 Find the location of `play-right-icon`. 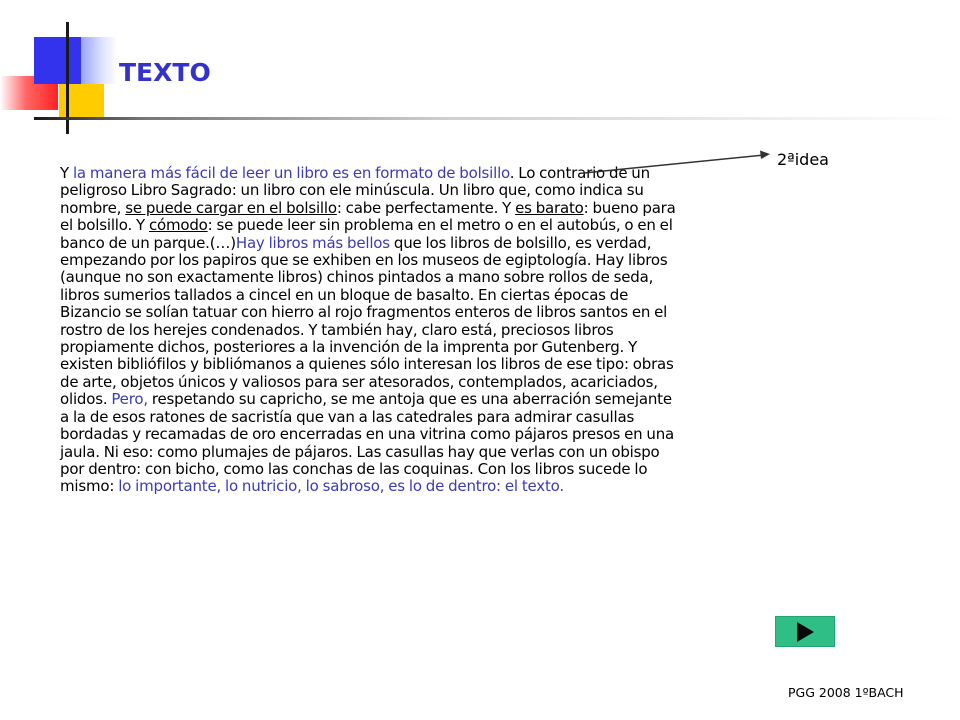

play-right-icon is located at coordinates (805, 631).